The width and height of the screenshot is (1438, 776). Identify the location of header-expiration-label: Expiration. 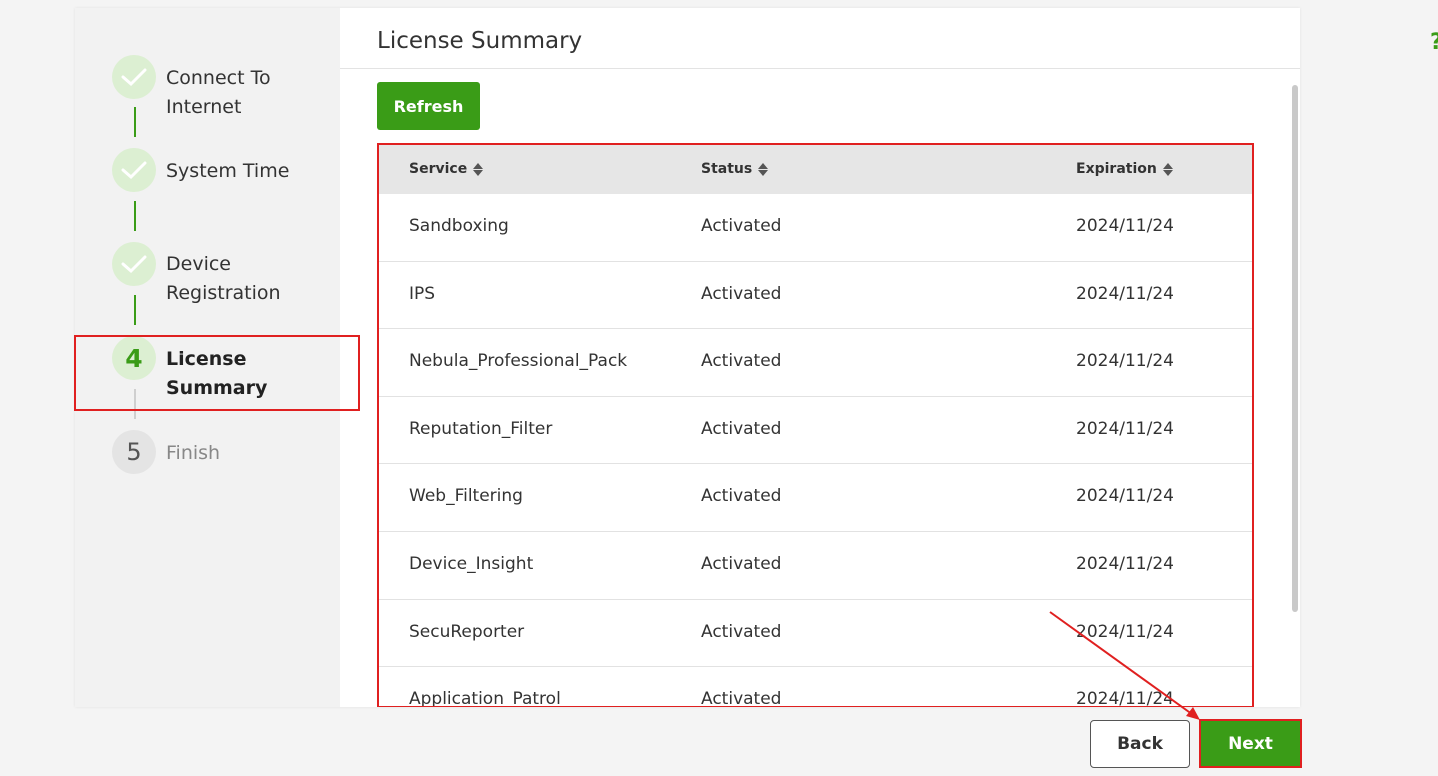
(1116, 169).